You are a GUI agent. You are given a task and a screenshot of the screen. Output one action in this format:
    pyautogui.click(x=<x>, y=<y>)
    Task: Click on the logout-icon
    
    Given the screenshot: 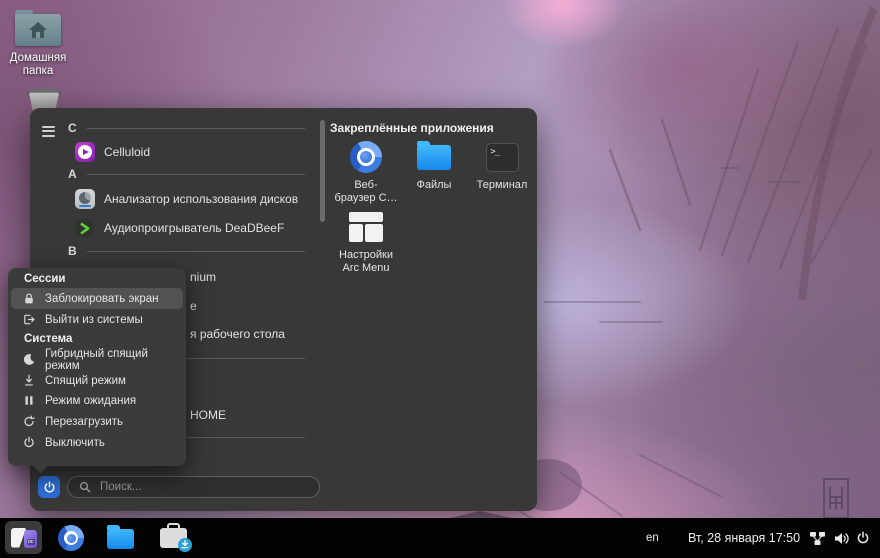 What is the action you would take?
    pyautogui.click(x=29, y=319)
    